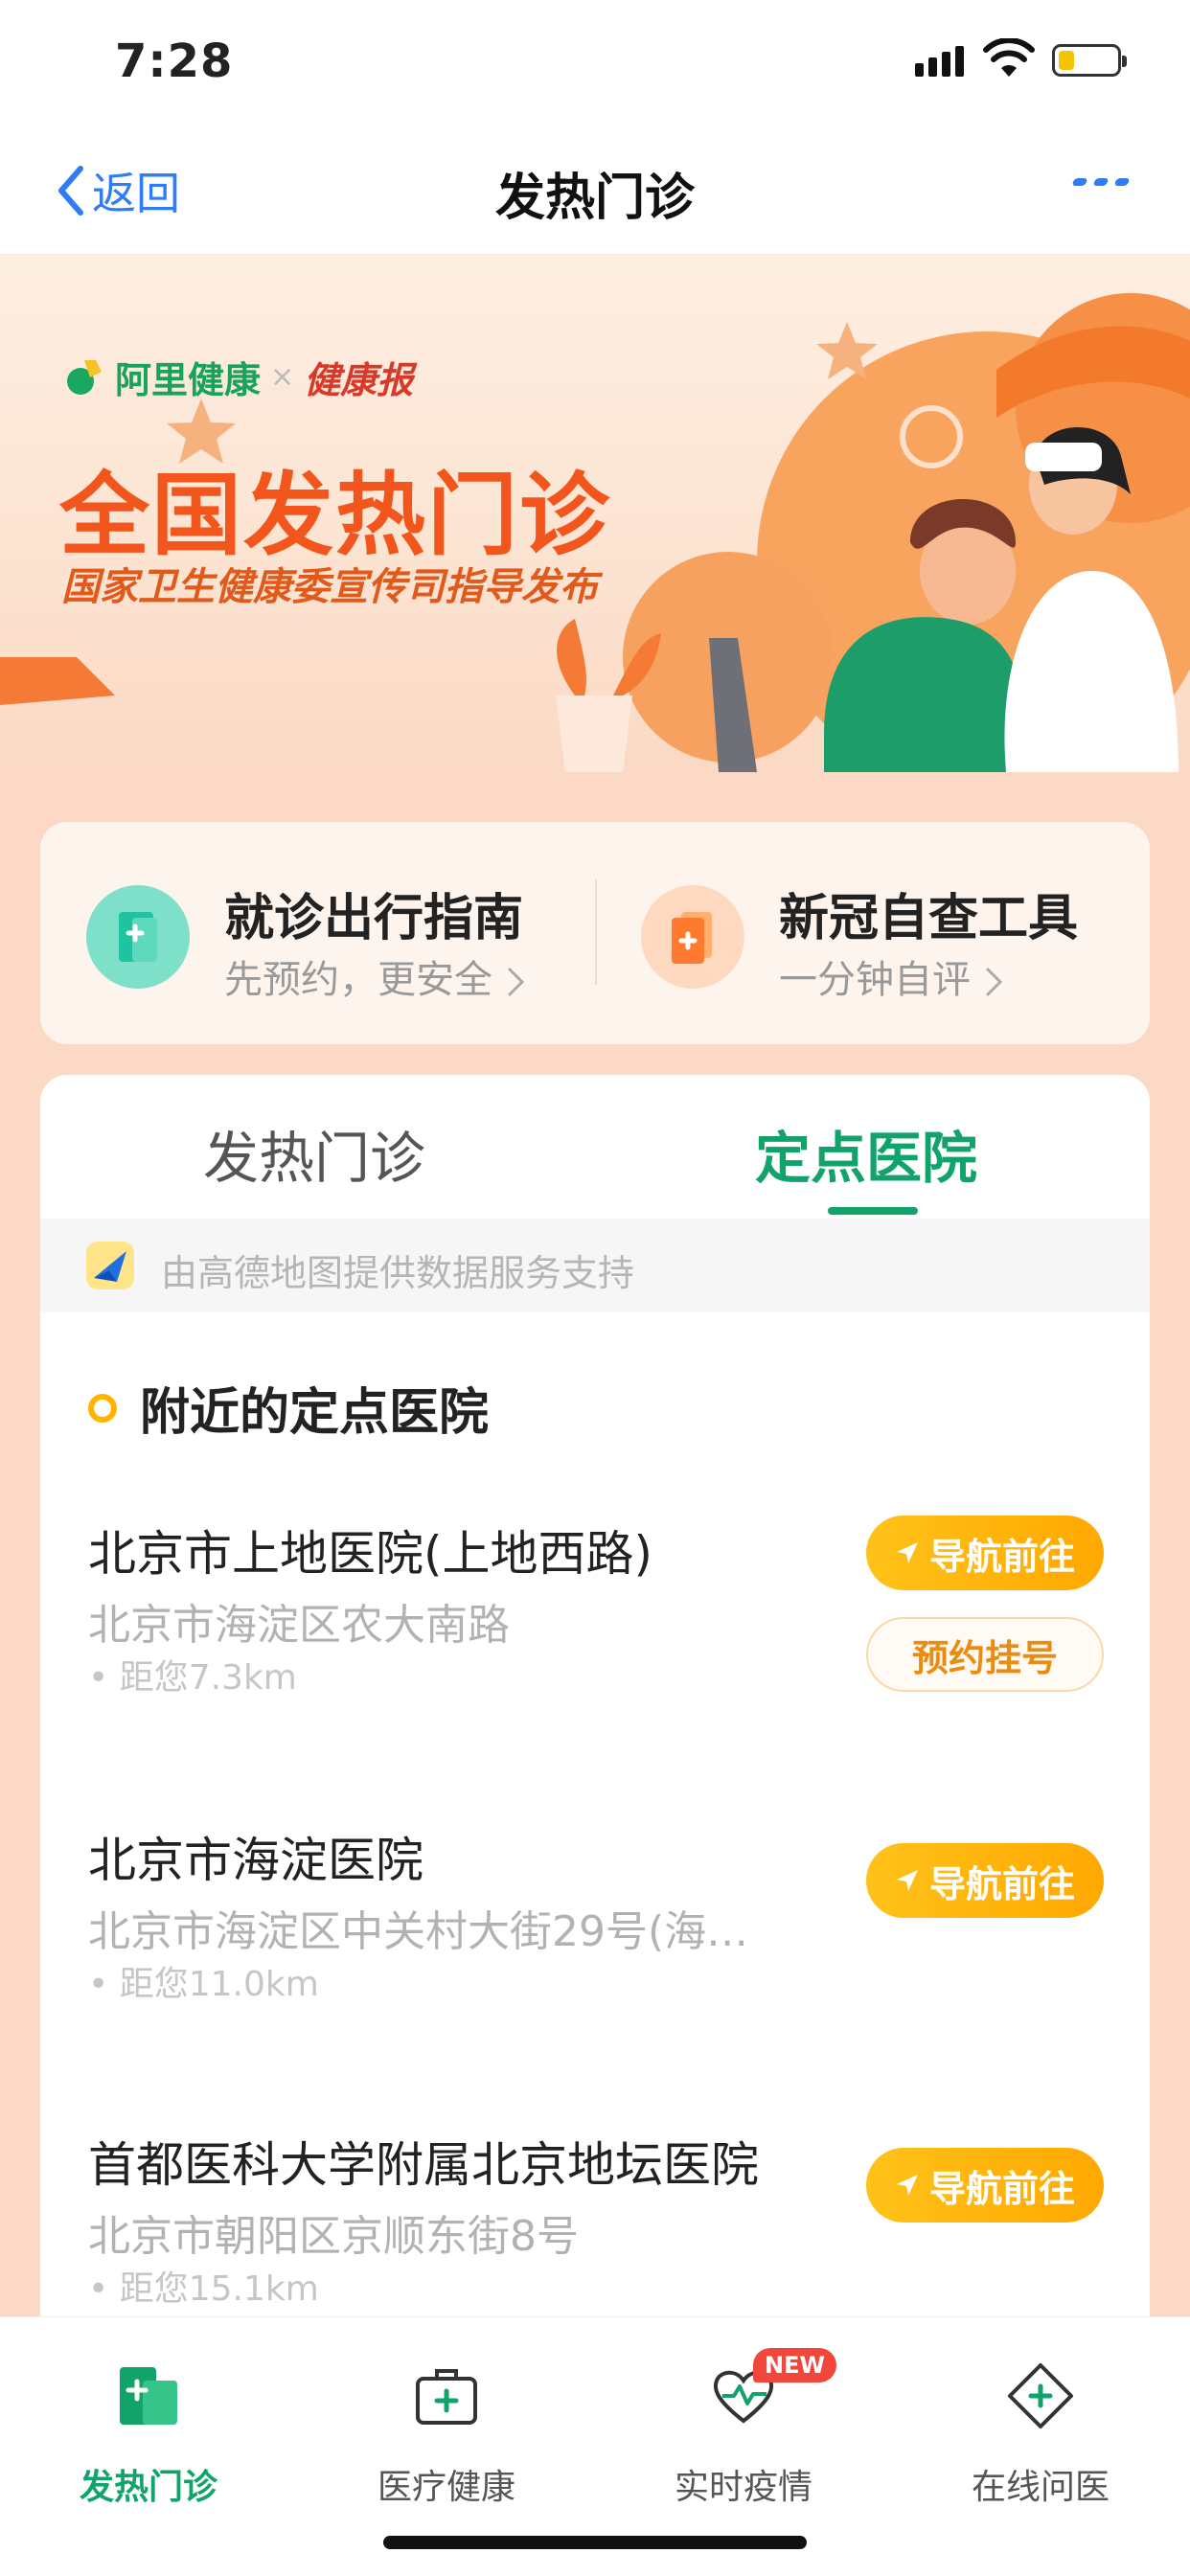 This screenshot has height=2576, width=1190. I want to click on more-dots-icon, so click(1079, 182).